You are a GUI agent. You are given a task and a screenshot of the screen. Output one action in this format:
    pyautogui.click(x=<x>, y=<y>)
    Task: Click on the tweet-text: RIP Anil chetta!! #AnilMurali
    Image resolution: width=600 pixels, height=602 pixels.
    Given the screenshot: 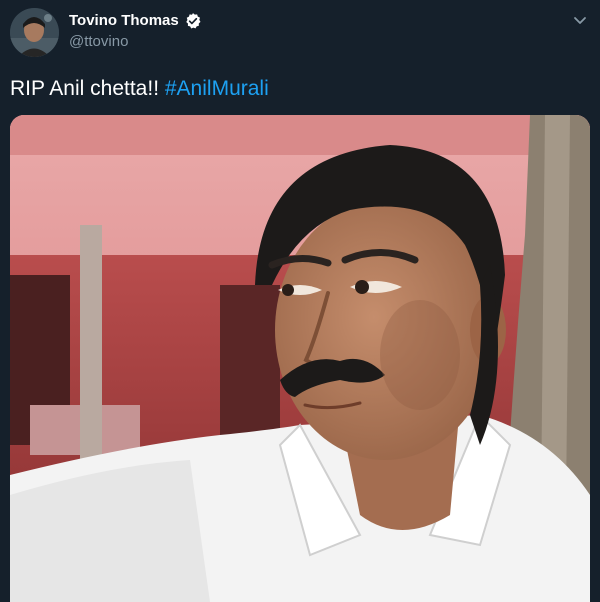 What is the action you would take?
    pyautogui.click(x=139, y=89)
    